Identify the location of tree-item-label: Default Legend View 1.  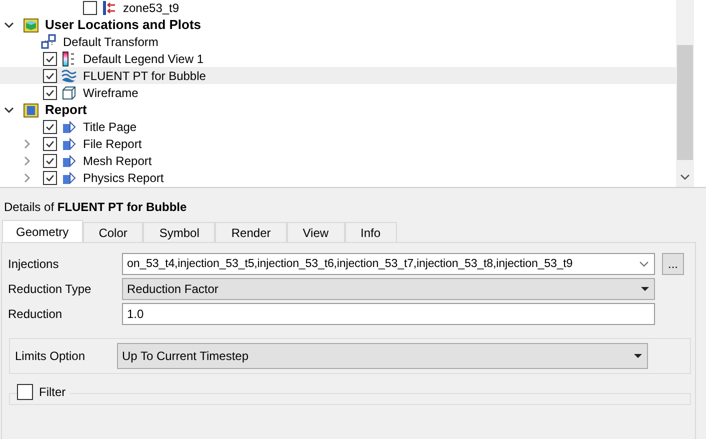
(143, 59).